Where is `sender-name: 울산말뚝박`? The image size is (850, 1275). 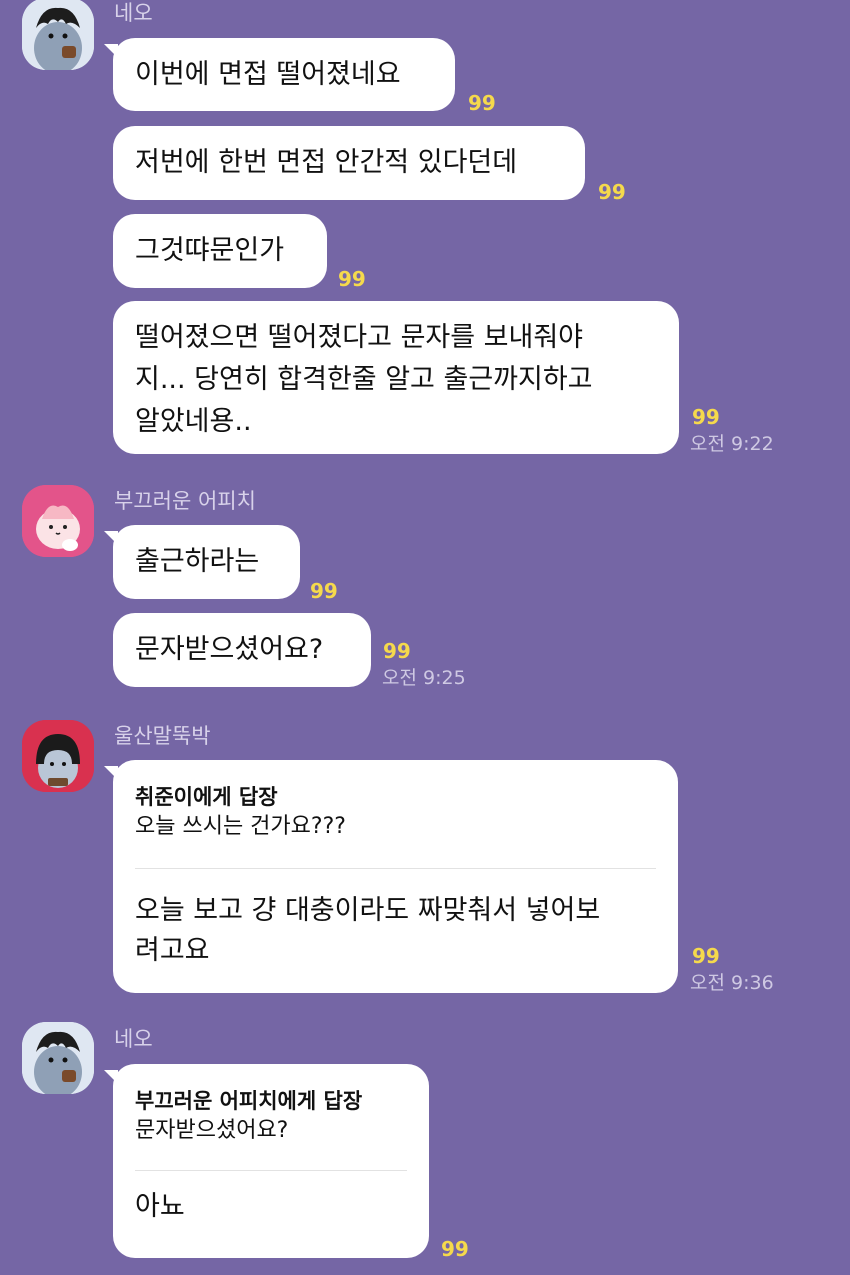 sender-name: 울산말뚝박 is located at coordinates (162, 736).